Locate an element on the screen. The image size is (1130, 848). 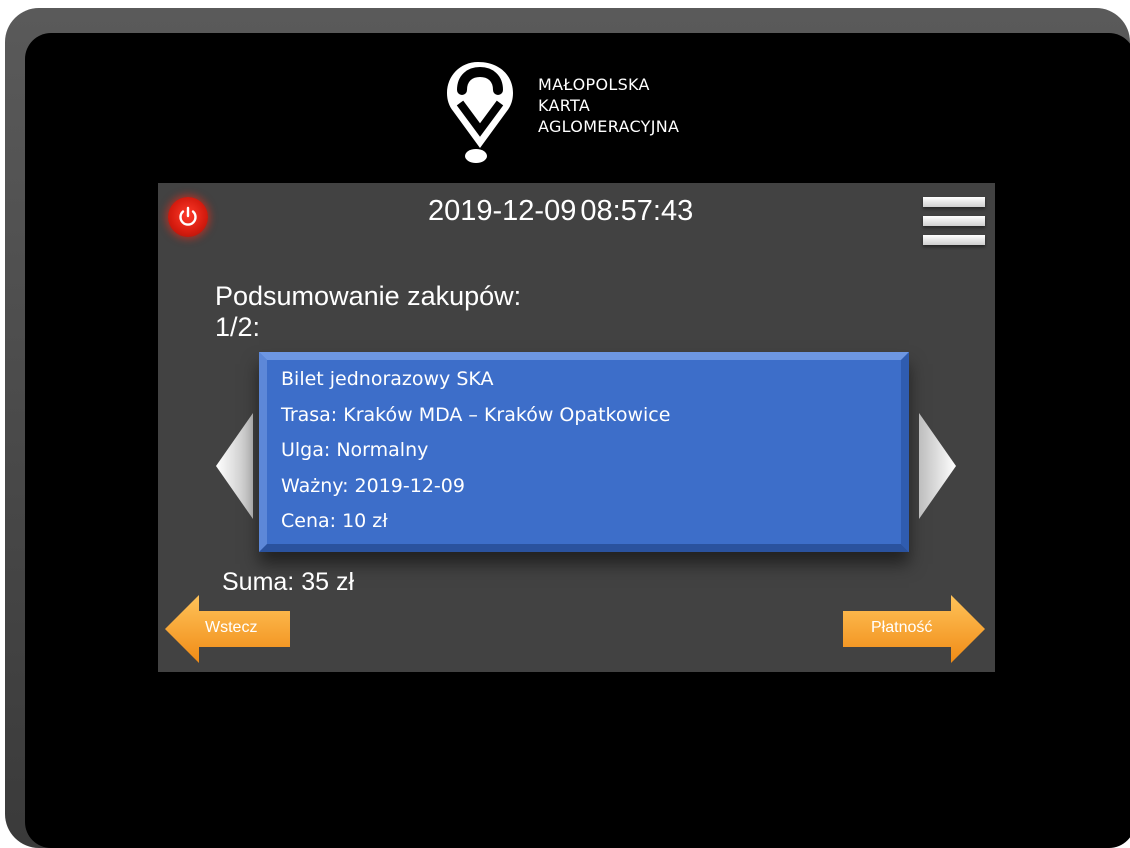
payment-button: Płatność is located at coordinates (915, 629).